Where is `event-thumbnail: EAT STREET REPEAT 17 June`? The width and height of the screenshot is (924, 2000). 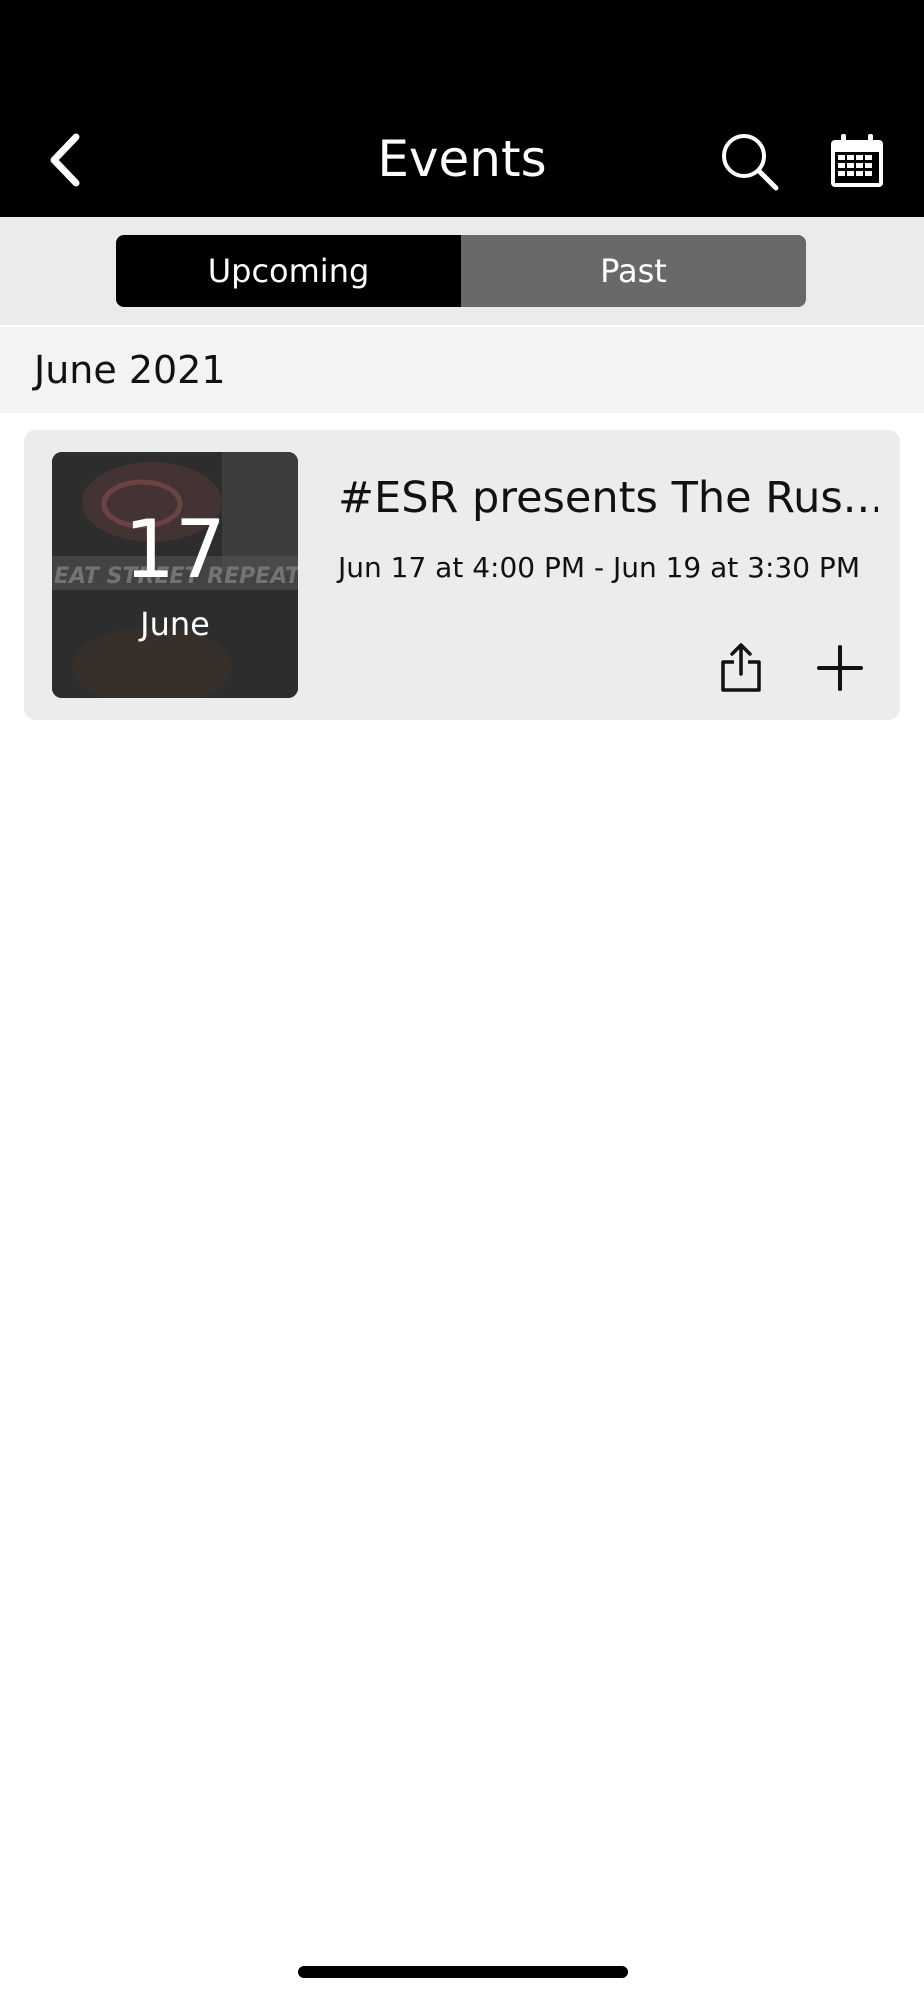 event-thumbnail: EAT STREET REPEAT 17 June is located at coordinates (175, 575).